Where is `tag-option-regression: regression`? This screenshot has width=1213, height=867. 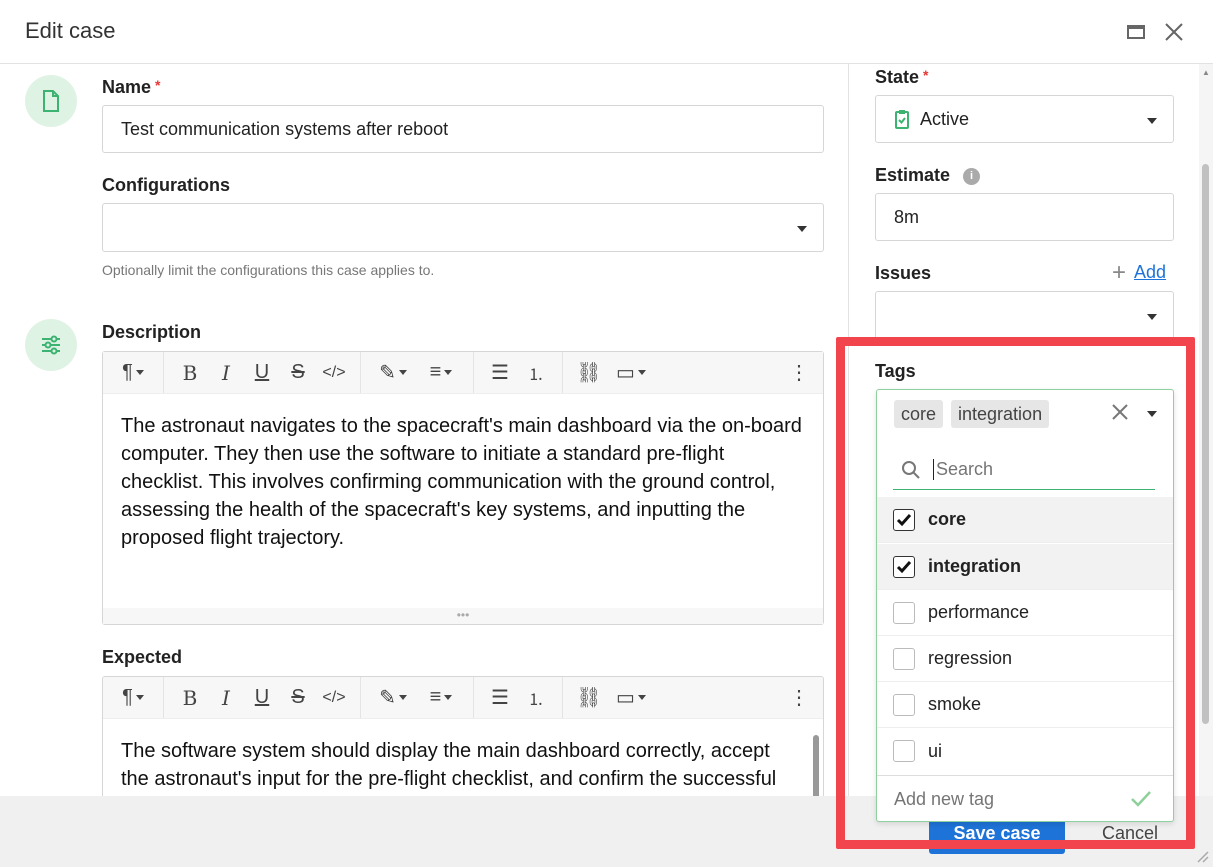 tag-option-regression: regression is located at coordinates (1025, 659).